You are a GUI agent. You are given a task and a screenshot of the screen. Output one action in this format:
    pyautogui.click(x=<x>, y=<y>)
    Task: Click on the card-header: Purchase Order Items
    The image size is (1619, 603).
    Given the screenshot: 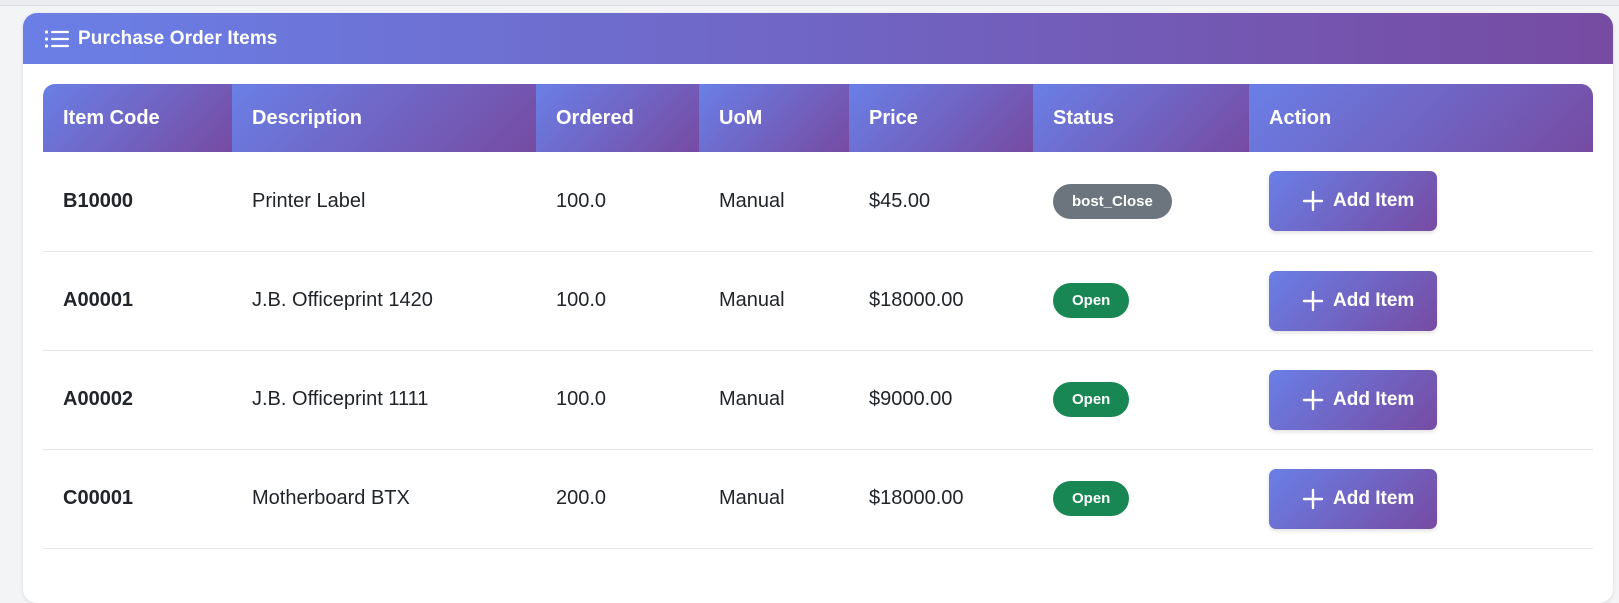 What is the action you would take?
    pyautogui.click(x=818, y=38)
    